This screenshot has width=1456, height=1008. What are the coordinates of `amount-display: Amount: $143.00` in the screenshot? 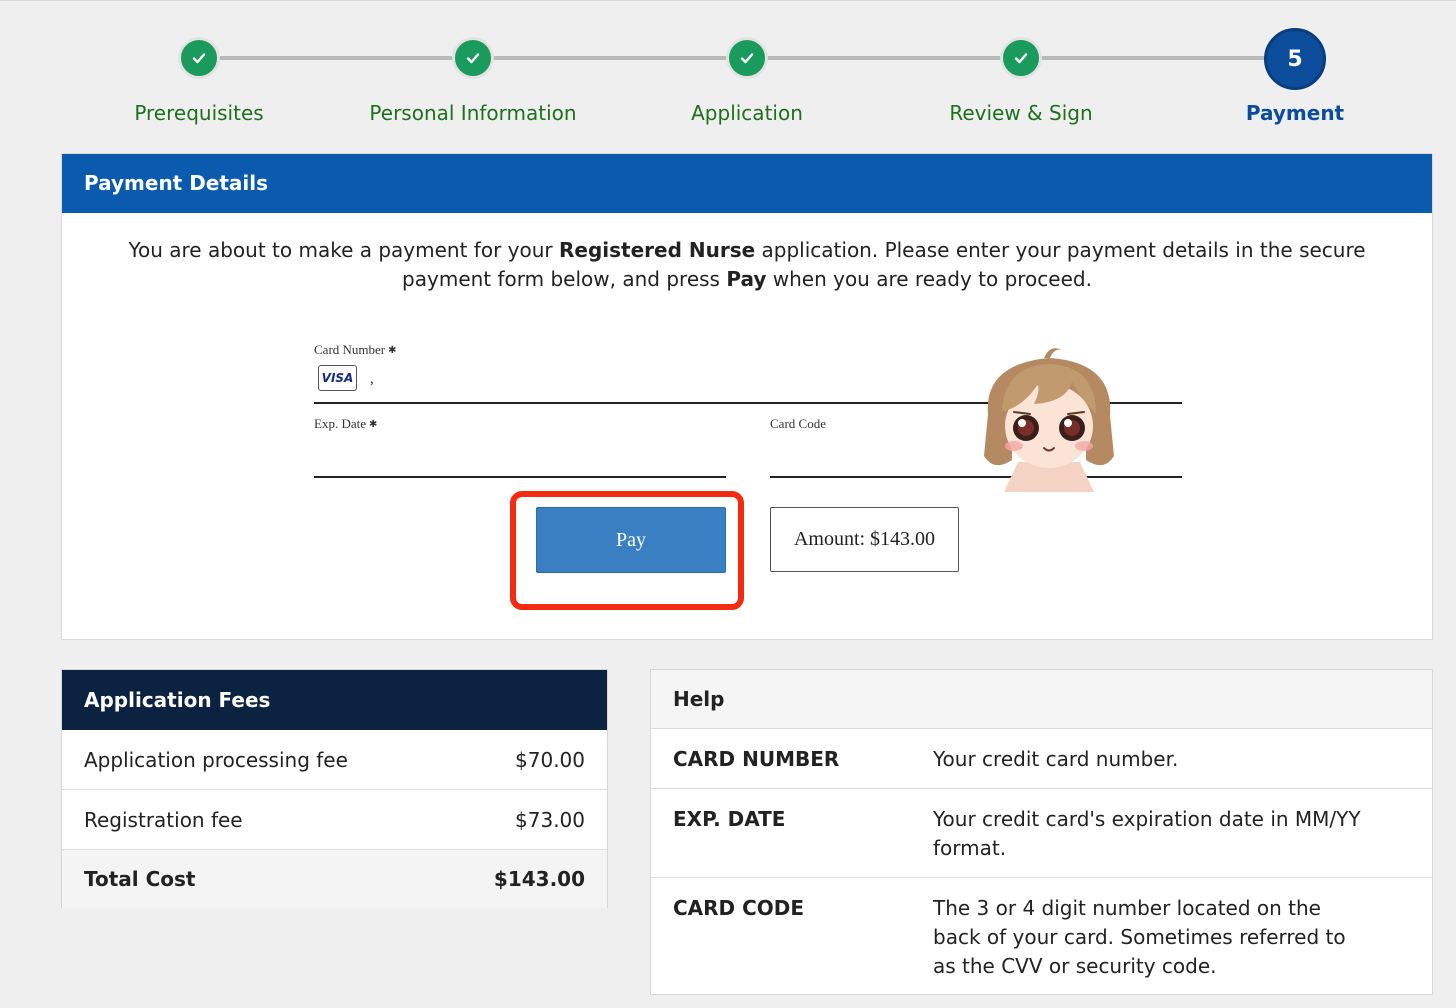 It's located at (864, 539).